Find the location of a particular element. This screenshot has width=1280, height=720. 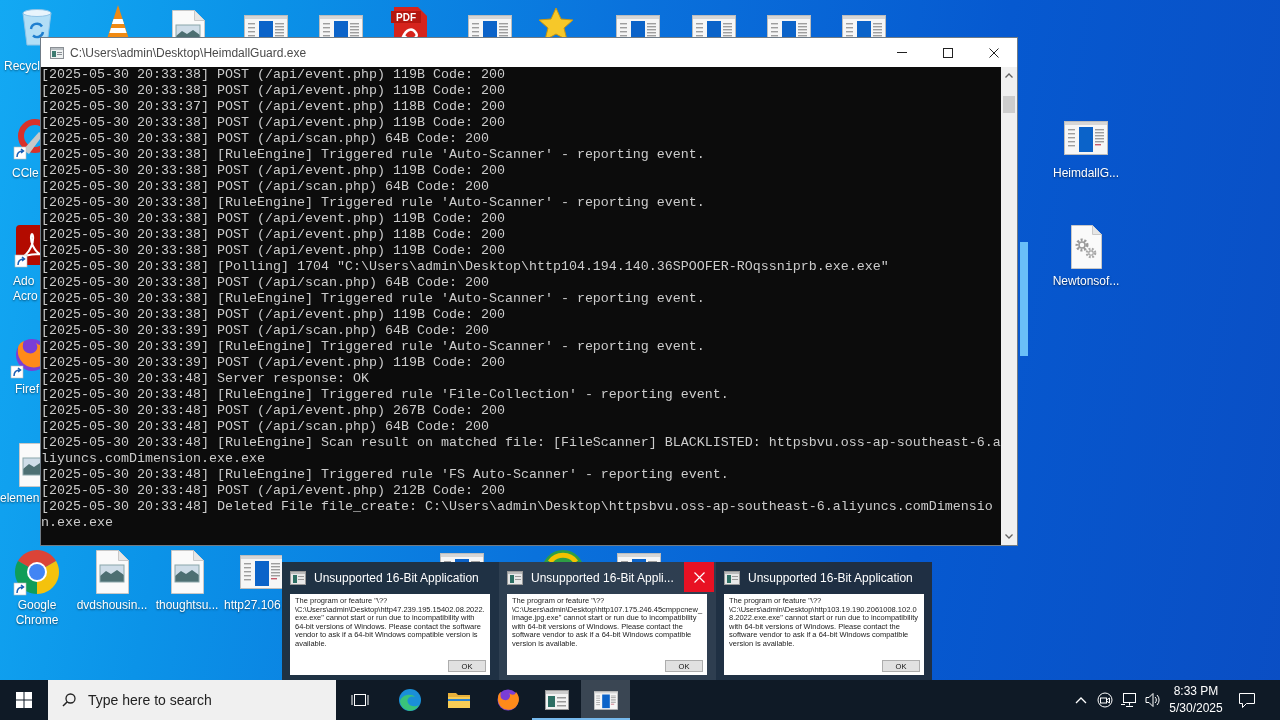

notifications-icon is located at coordinates (1247, 700).